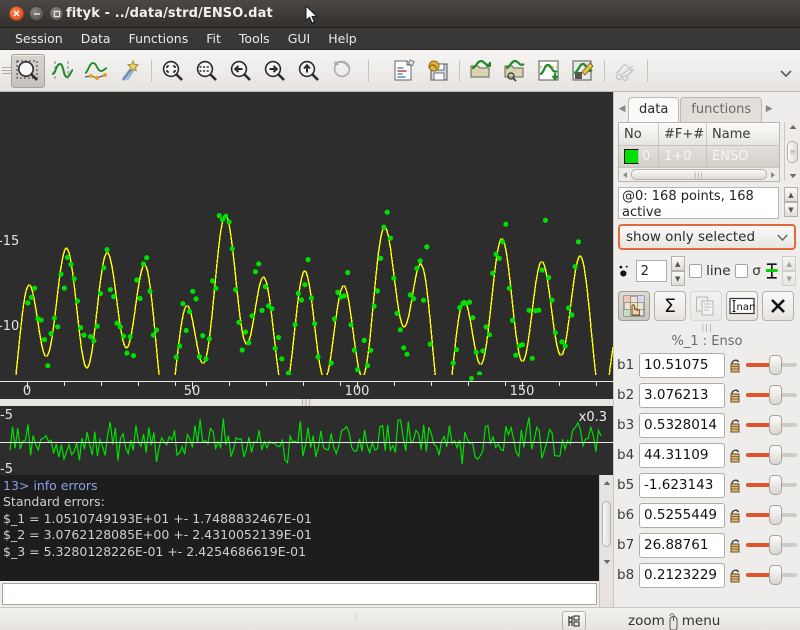  Describe the element at coordinates (707, 327) in the screenshot. I see `panel-splitter: |||` at that location.